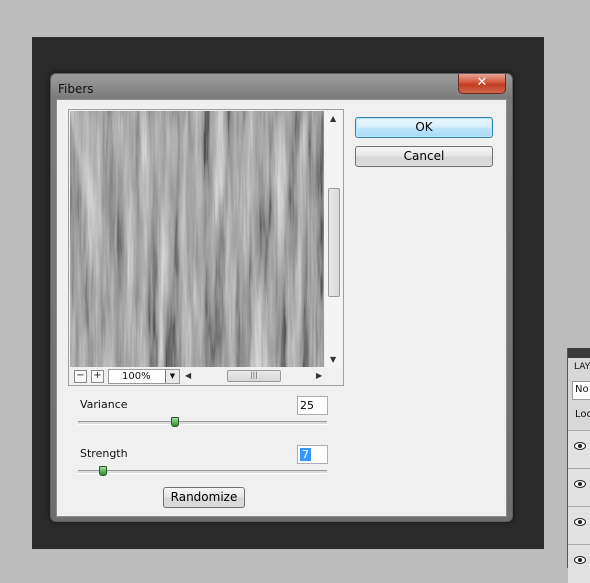 This screenshot has width=590, height=583. What do you see at coordinates (333, 359) in the screenshot?
I see `scroll-down-icon: ▼` at bounding box center [333, 359].